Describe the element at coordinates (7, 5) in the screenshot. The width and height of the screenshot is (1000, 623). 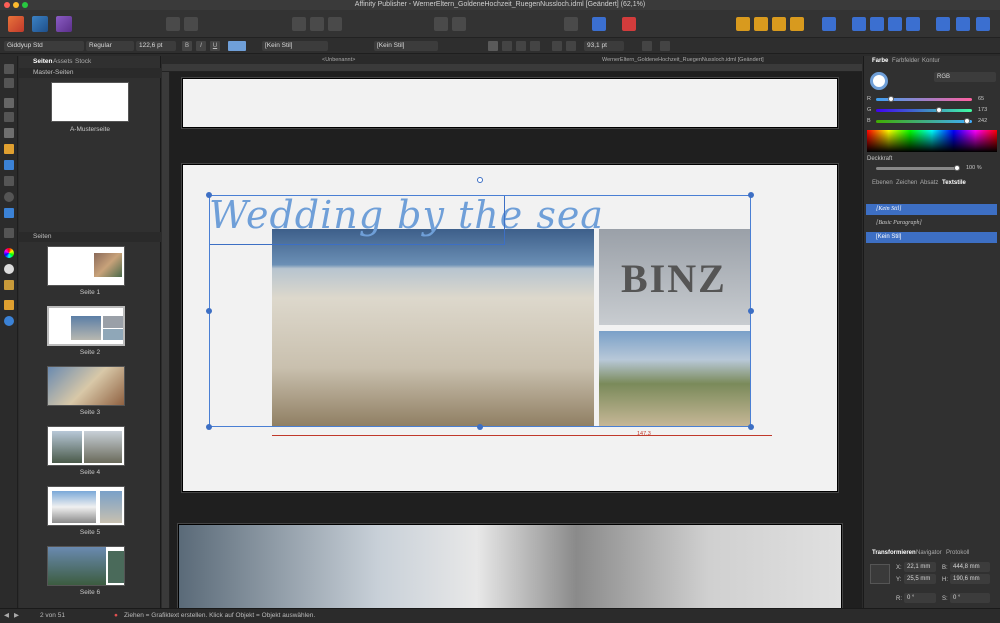
I see `close-window-button` at that location.